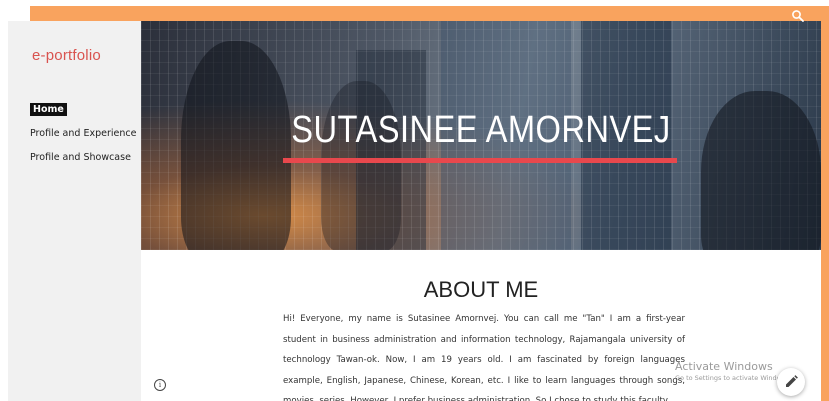 Image resolution: width=829 pixels, height=401 pixels. I want to click on info-icon: i, so click(160, 385).